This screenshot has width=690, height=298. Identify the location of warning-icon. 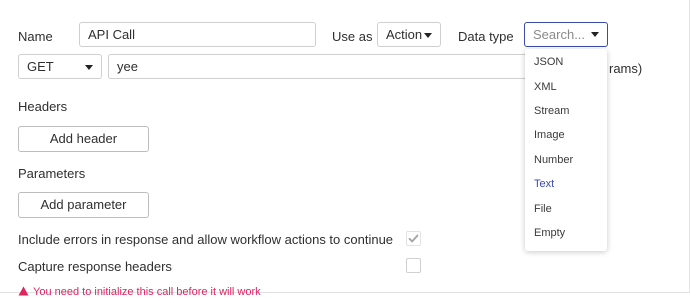
(23, 291).